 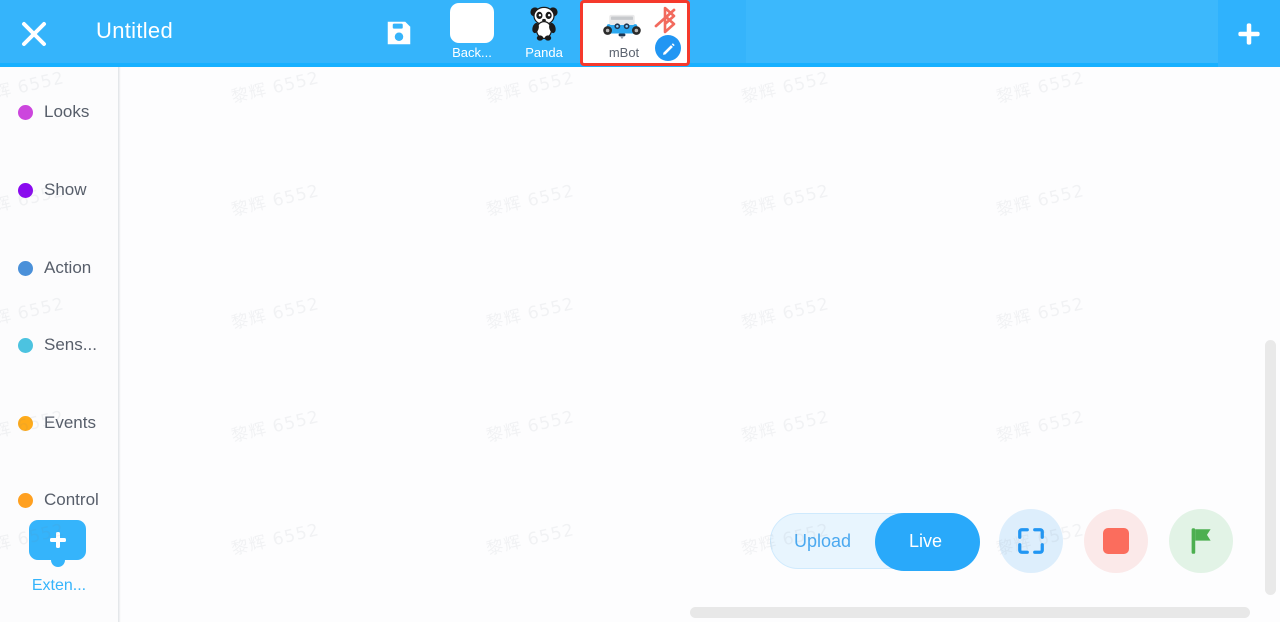 I want to click on add-extension-button, so click(x=57, y=543).